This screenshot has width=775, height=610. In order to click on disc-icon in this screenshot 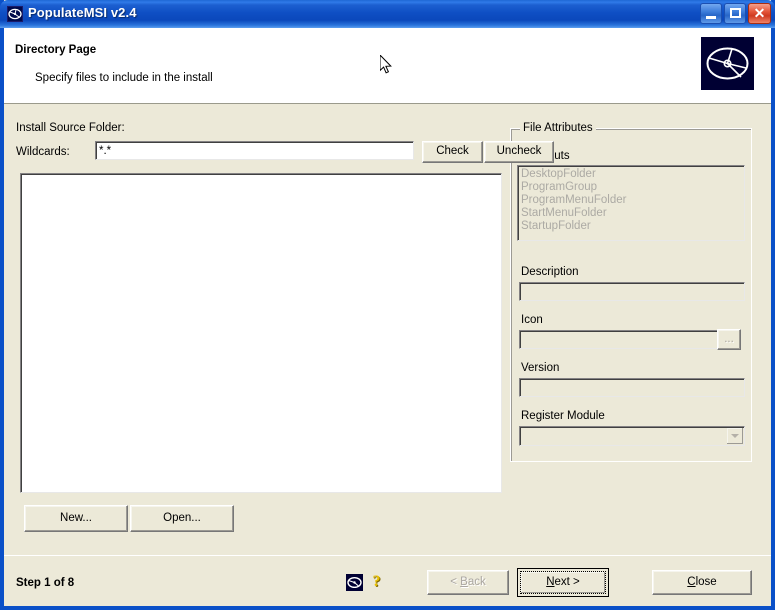, I will do `click(15, 14)`.